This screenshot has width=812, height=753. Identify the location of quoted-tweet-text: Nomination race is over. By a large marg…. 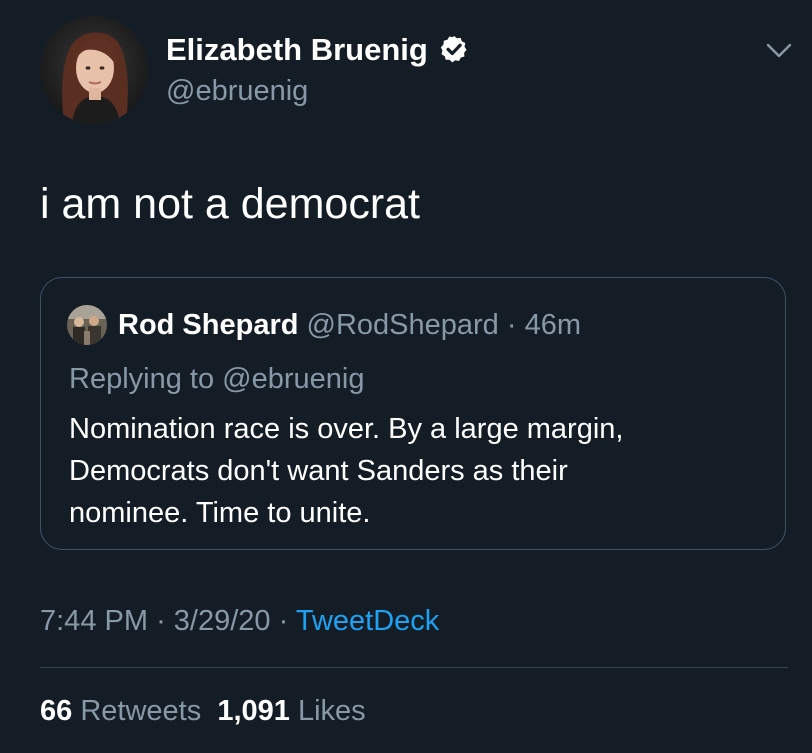
(414, 471).